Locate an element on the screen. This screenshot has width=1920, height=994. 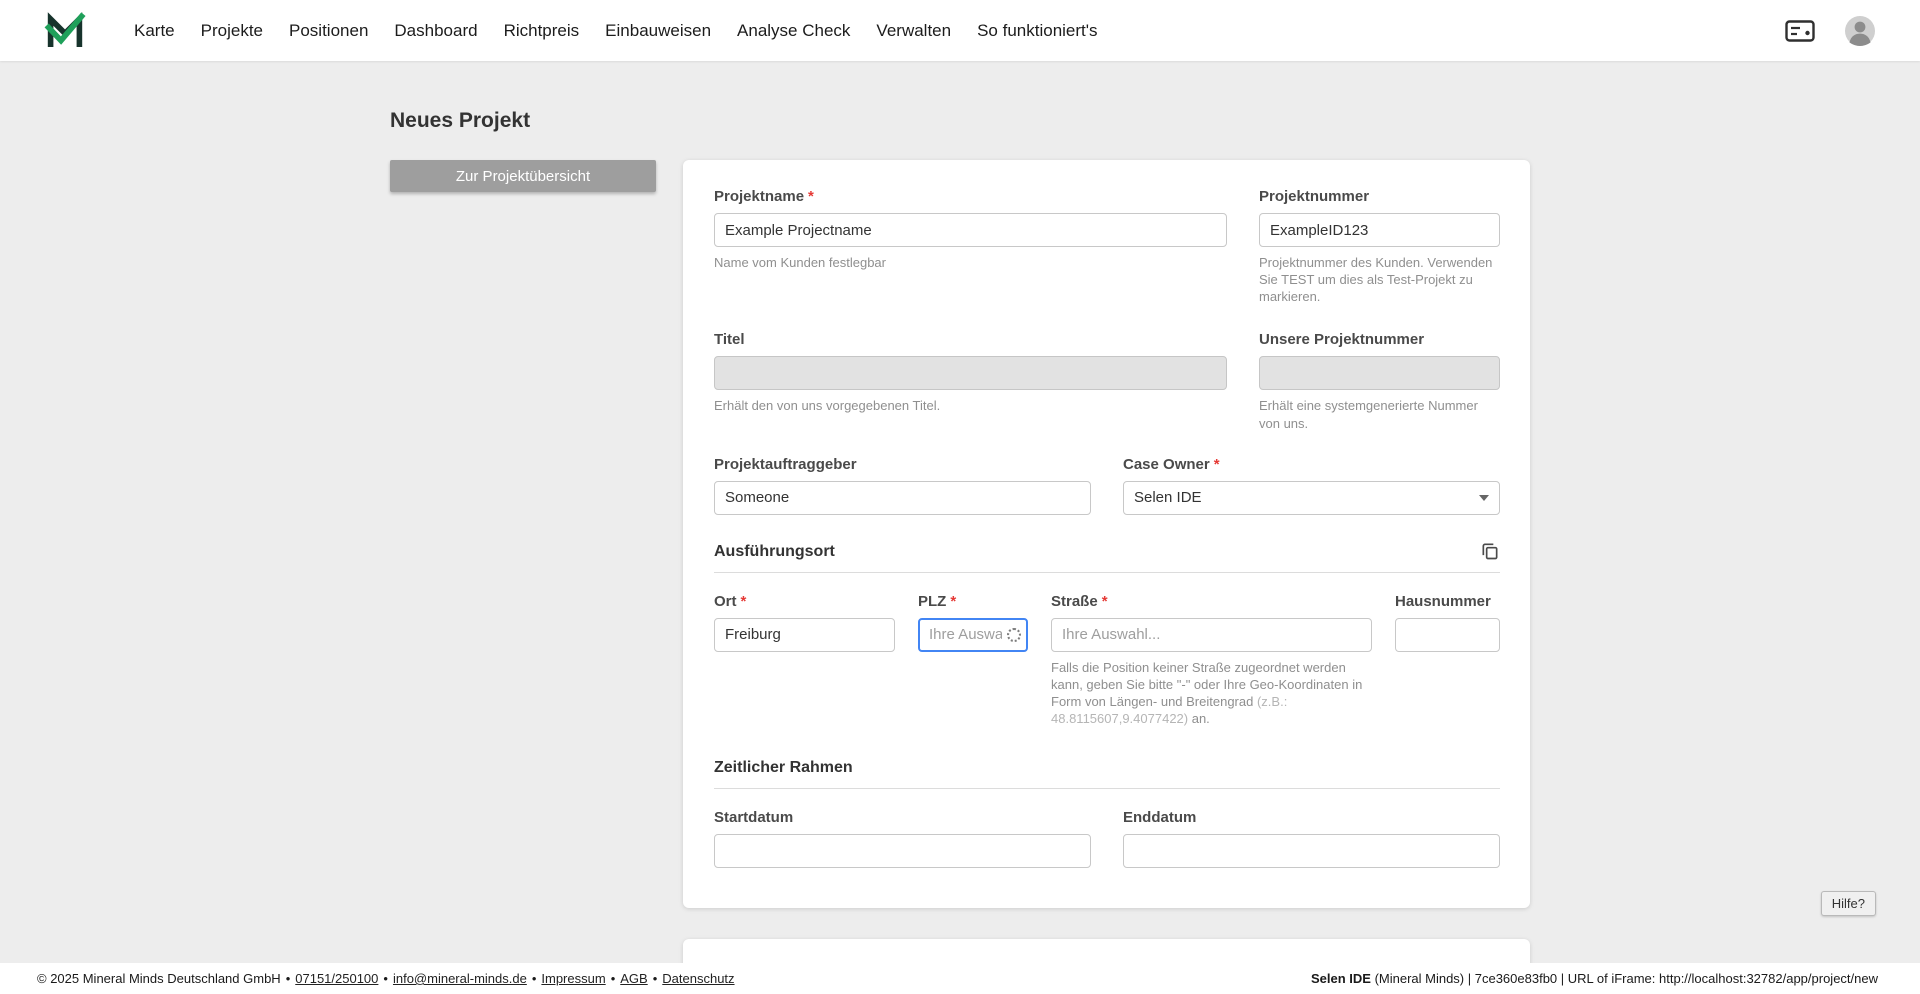
hausnummer-label-text: Hausnummer is located at coordinates (1443, 601).